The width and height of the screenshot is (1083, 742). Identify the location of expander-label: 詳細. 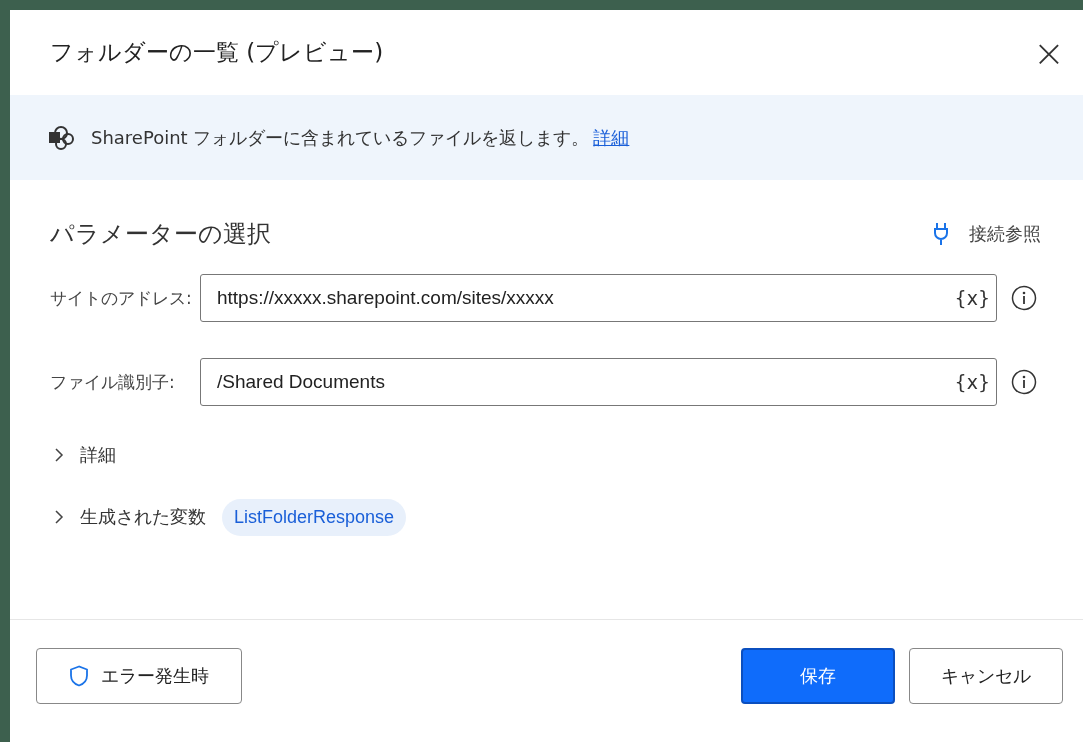
(98, 455).